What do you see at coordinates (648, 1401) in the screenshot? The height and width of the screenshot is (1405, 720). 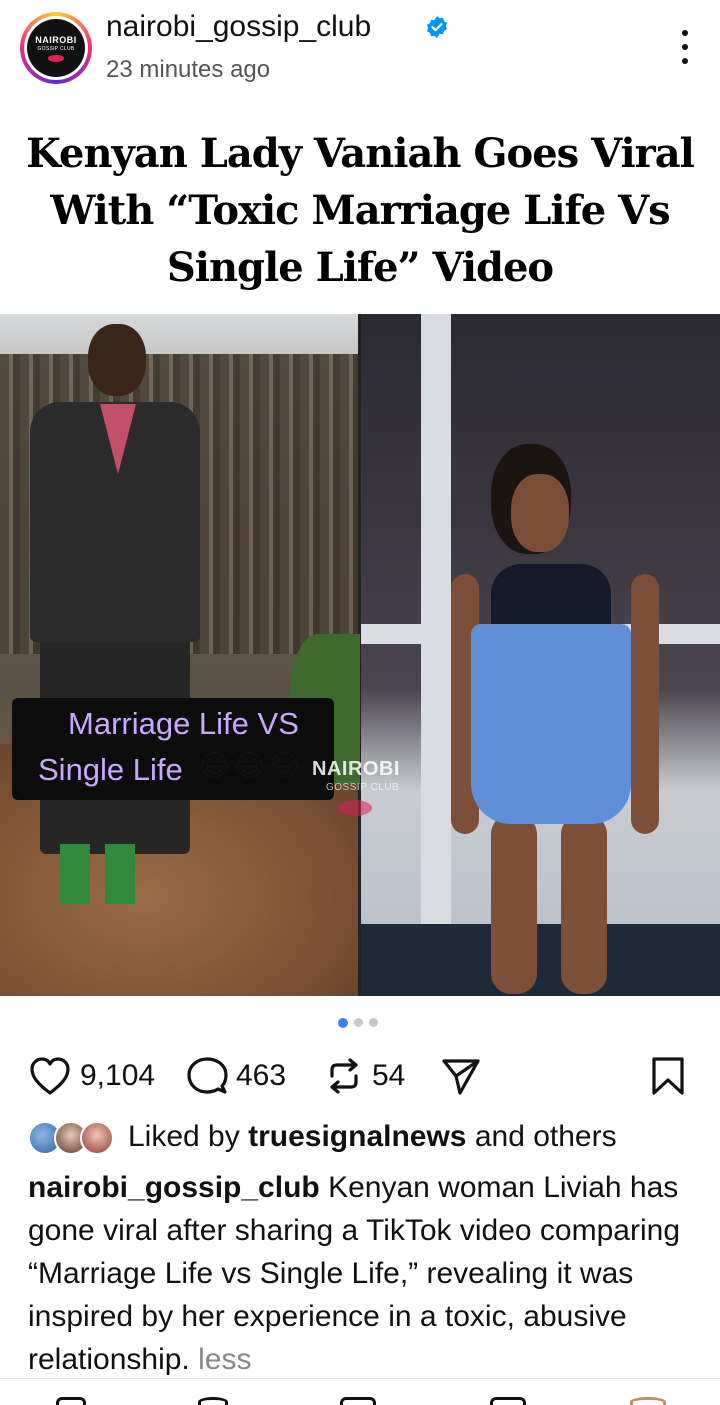 I see `profile-avatar-icon` at bounding box center [648, 1401].